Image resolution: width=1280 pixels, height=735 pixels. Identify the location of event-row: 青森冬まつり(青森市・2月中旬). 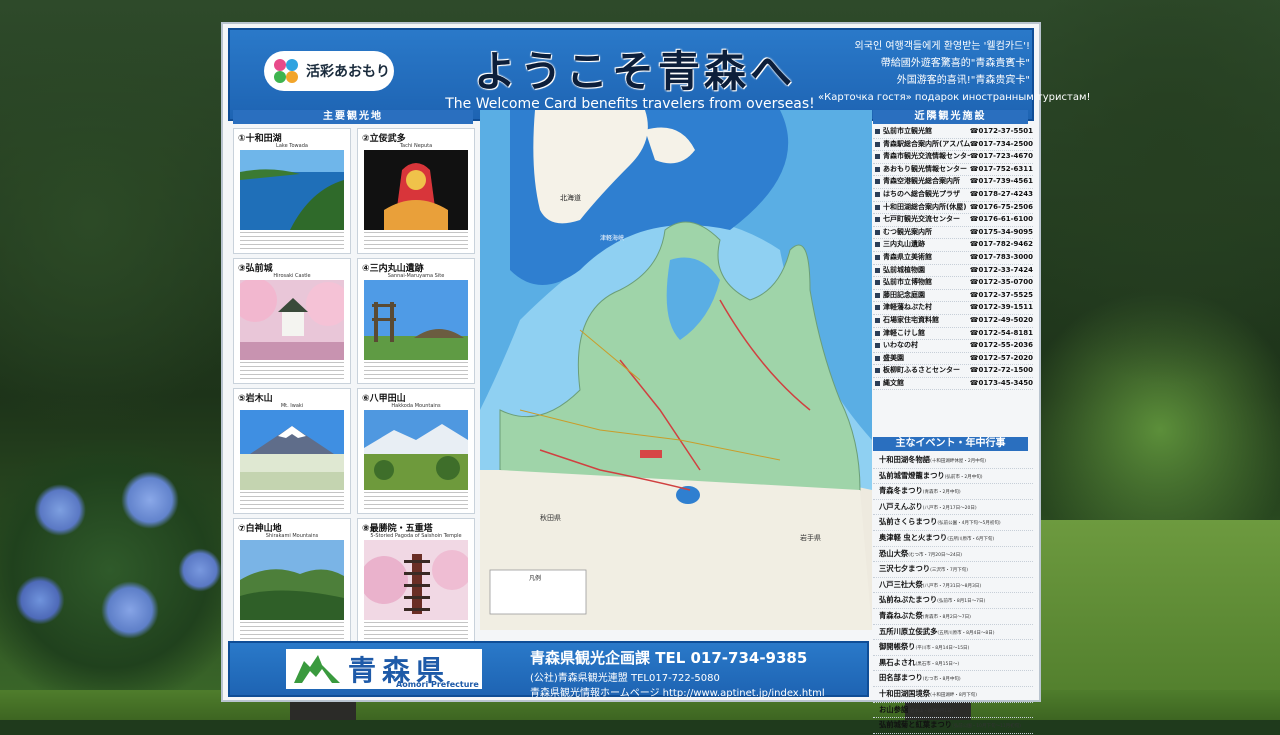
(953, 492).